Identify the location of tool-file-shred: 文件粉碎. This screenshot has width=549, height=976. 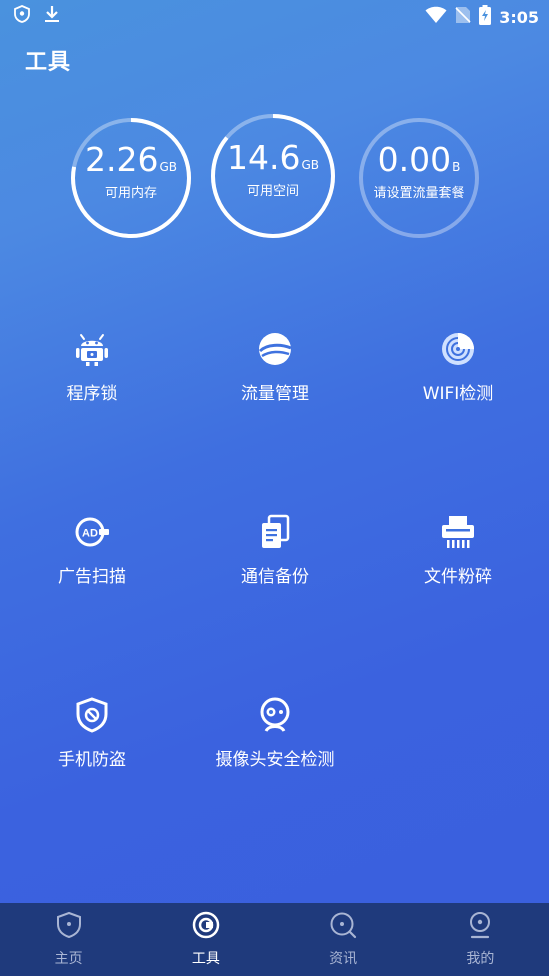
(458, 559).